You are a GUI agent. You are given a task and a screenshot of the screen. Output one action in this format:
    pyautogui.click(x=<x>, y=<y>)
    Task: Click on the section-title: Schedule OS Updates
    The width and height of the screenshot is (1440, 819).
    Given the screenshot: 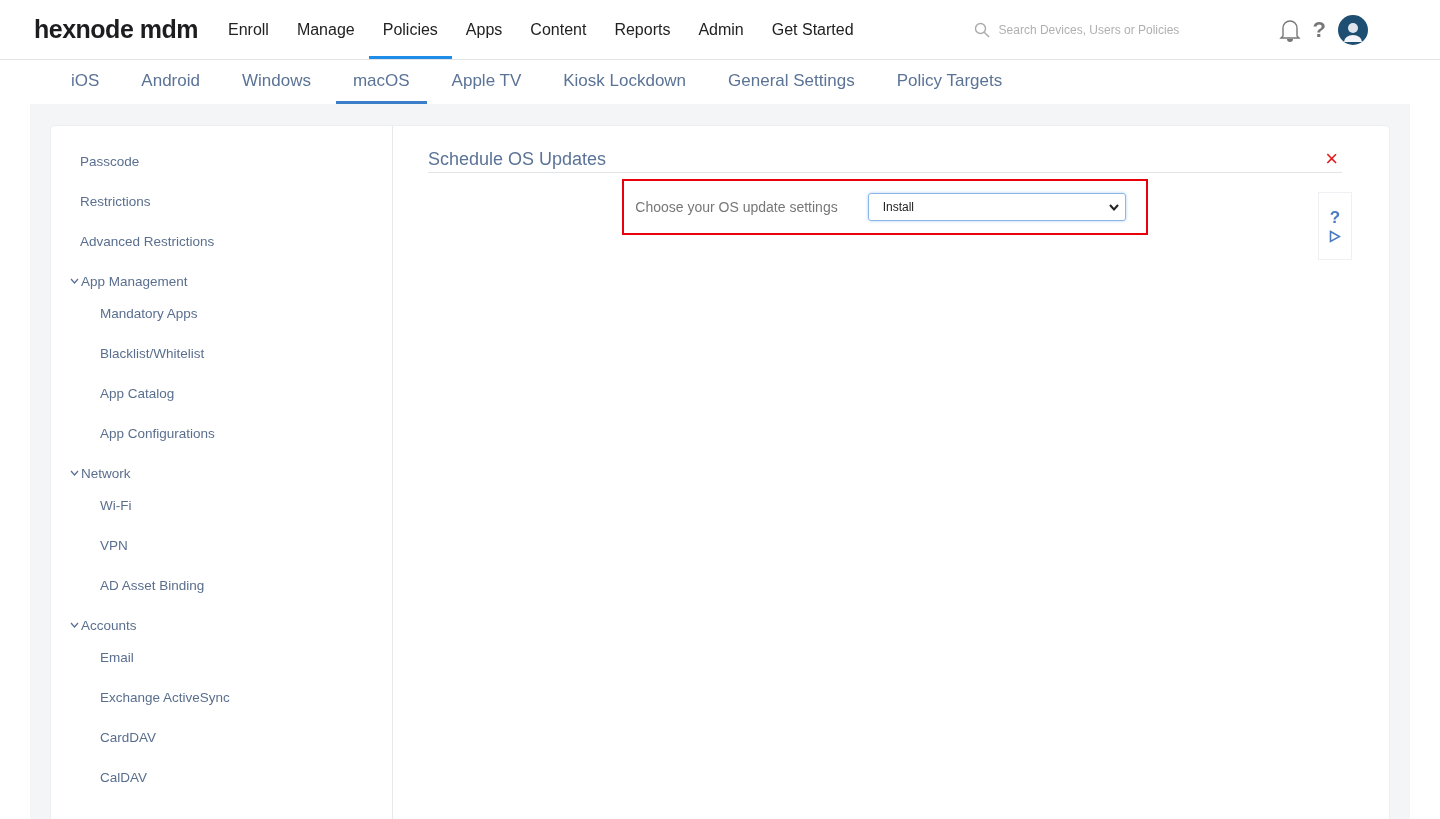 What is the action you would take?
    pyautogui.click(x=517, y=159)
    